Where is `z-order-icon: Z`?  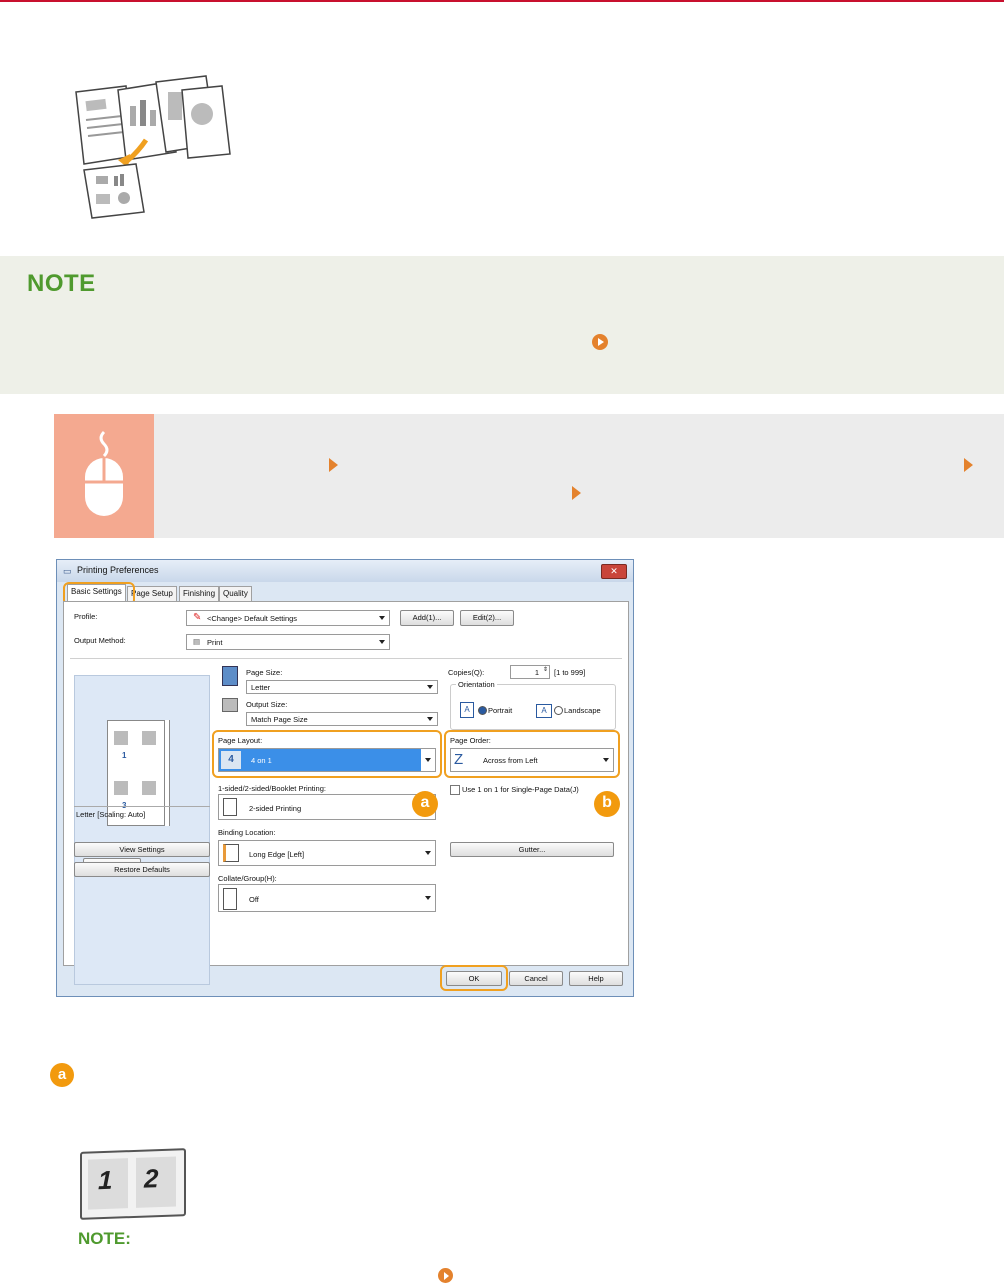 z-order-icon: Z is located at coordinates (459, 759).